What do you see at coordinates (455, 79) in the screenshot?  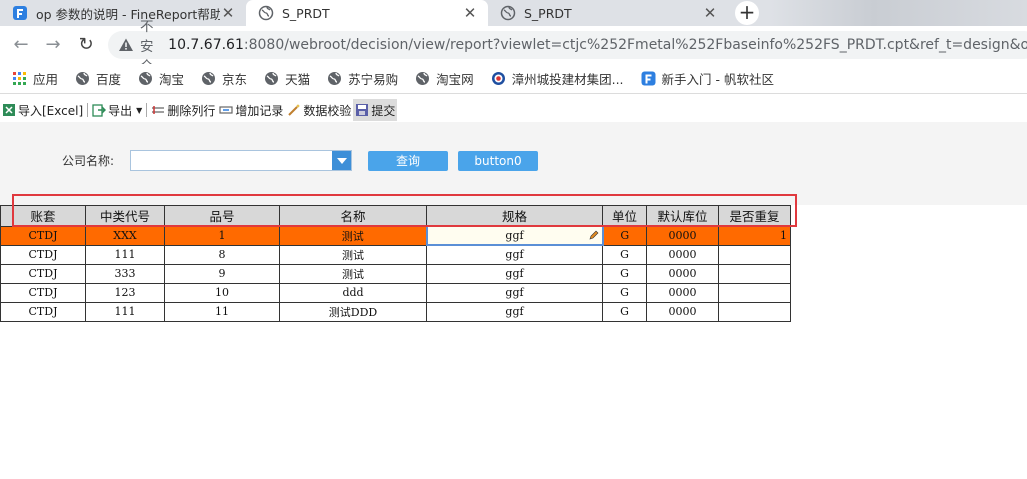 I see `bookmark-label: 淘宝网` at bounding box center [455, 79].